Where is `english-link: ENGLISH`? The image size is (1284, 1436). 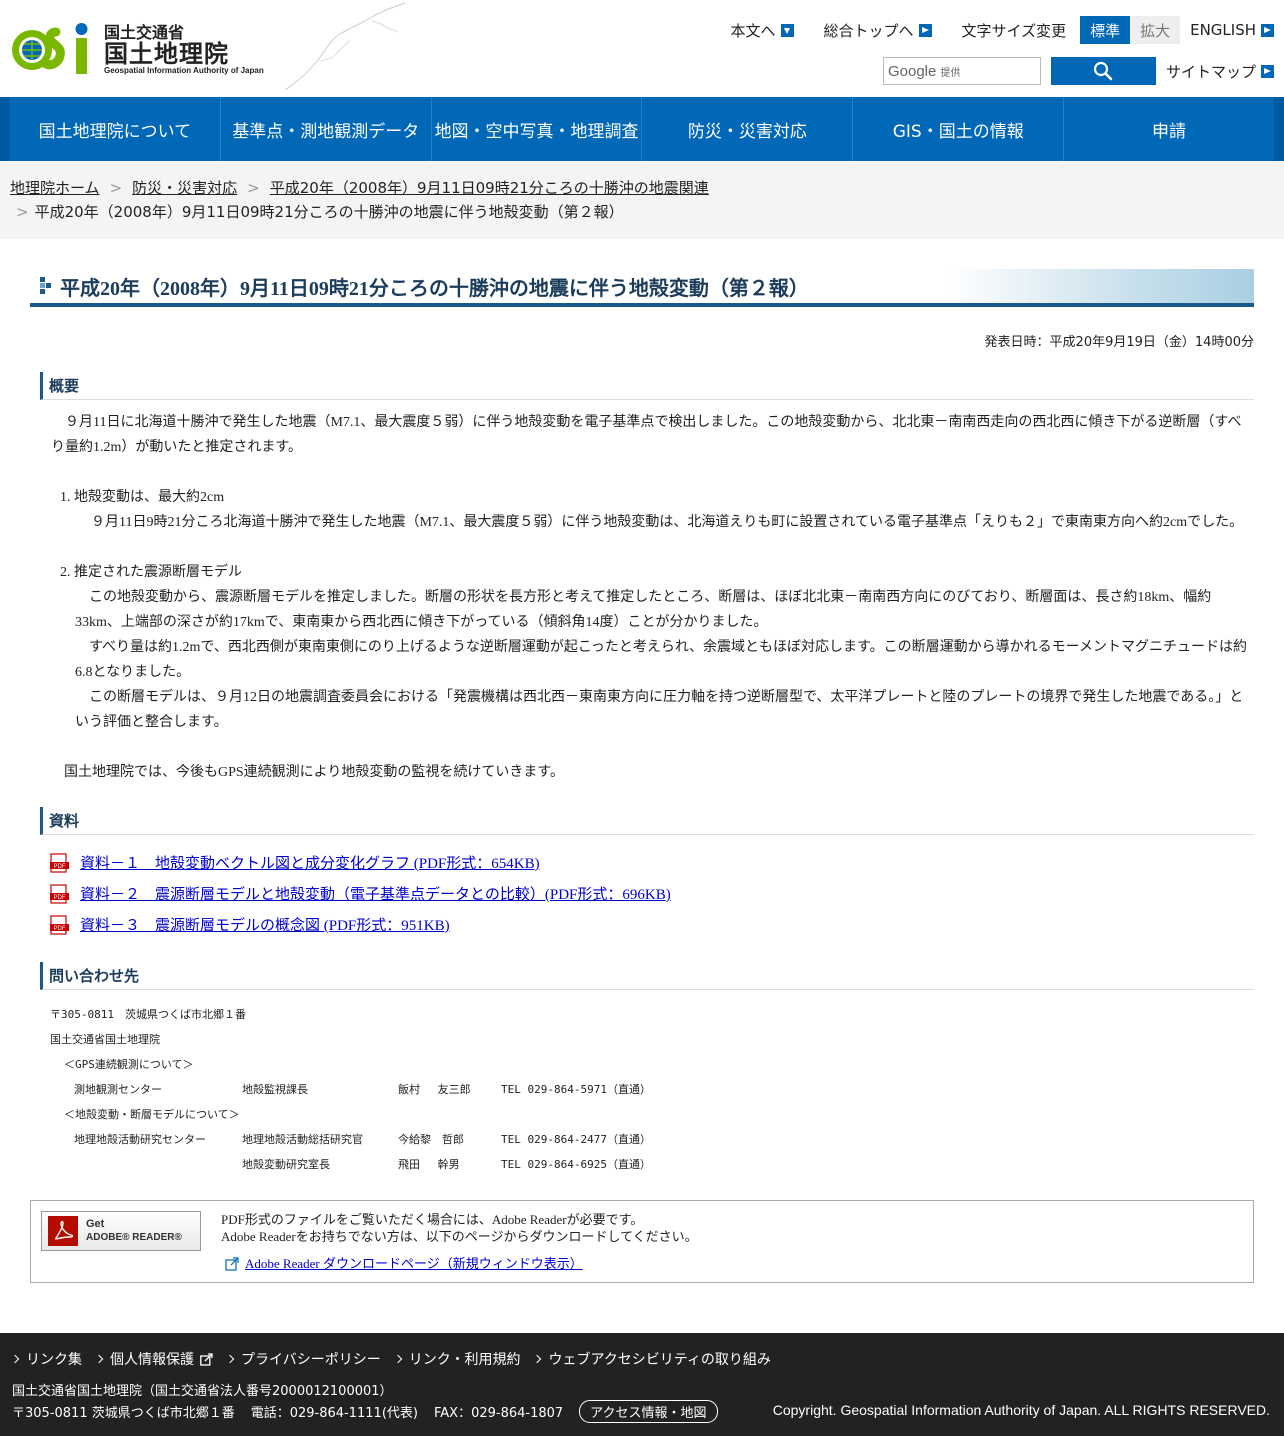
english-link: ENGLISH is located at coordinates (1232, 30).